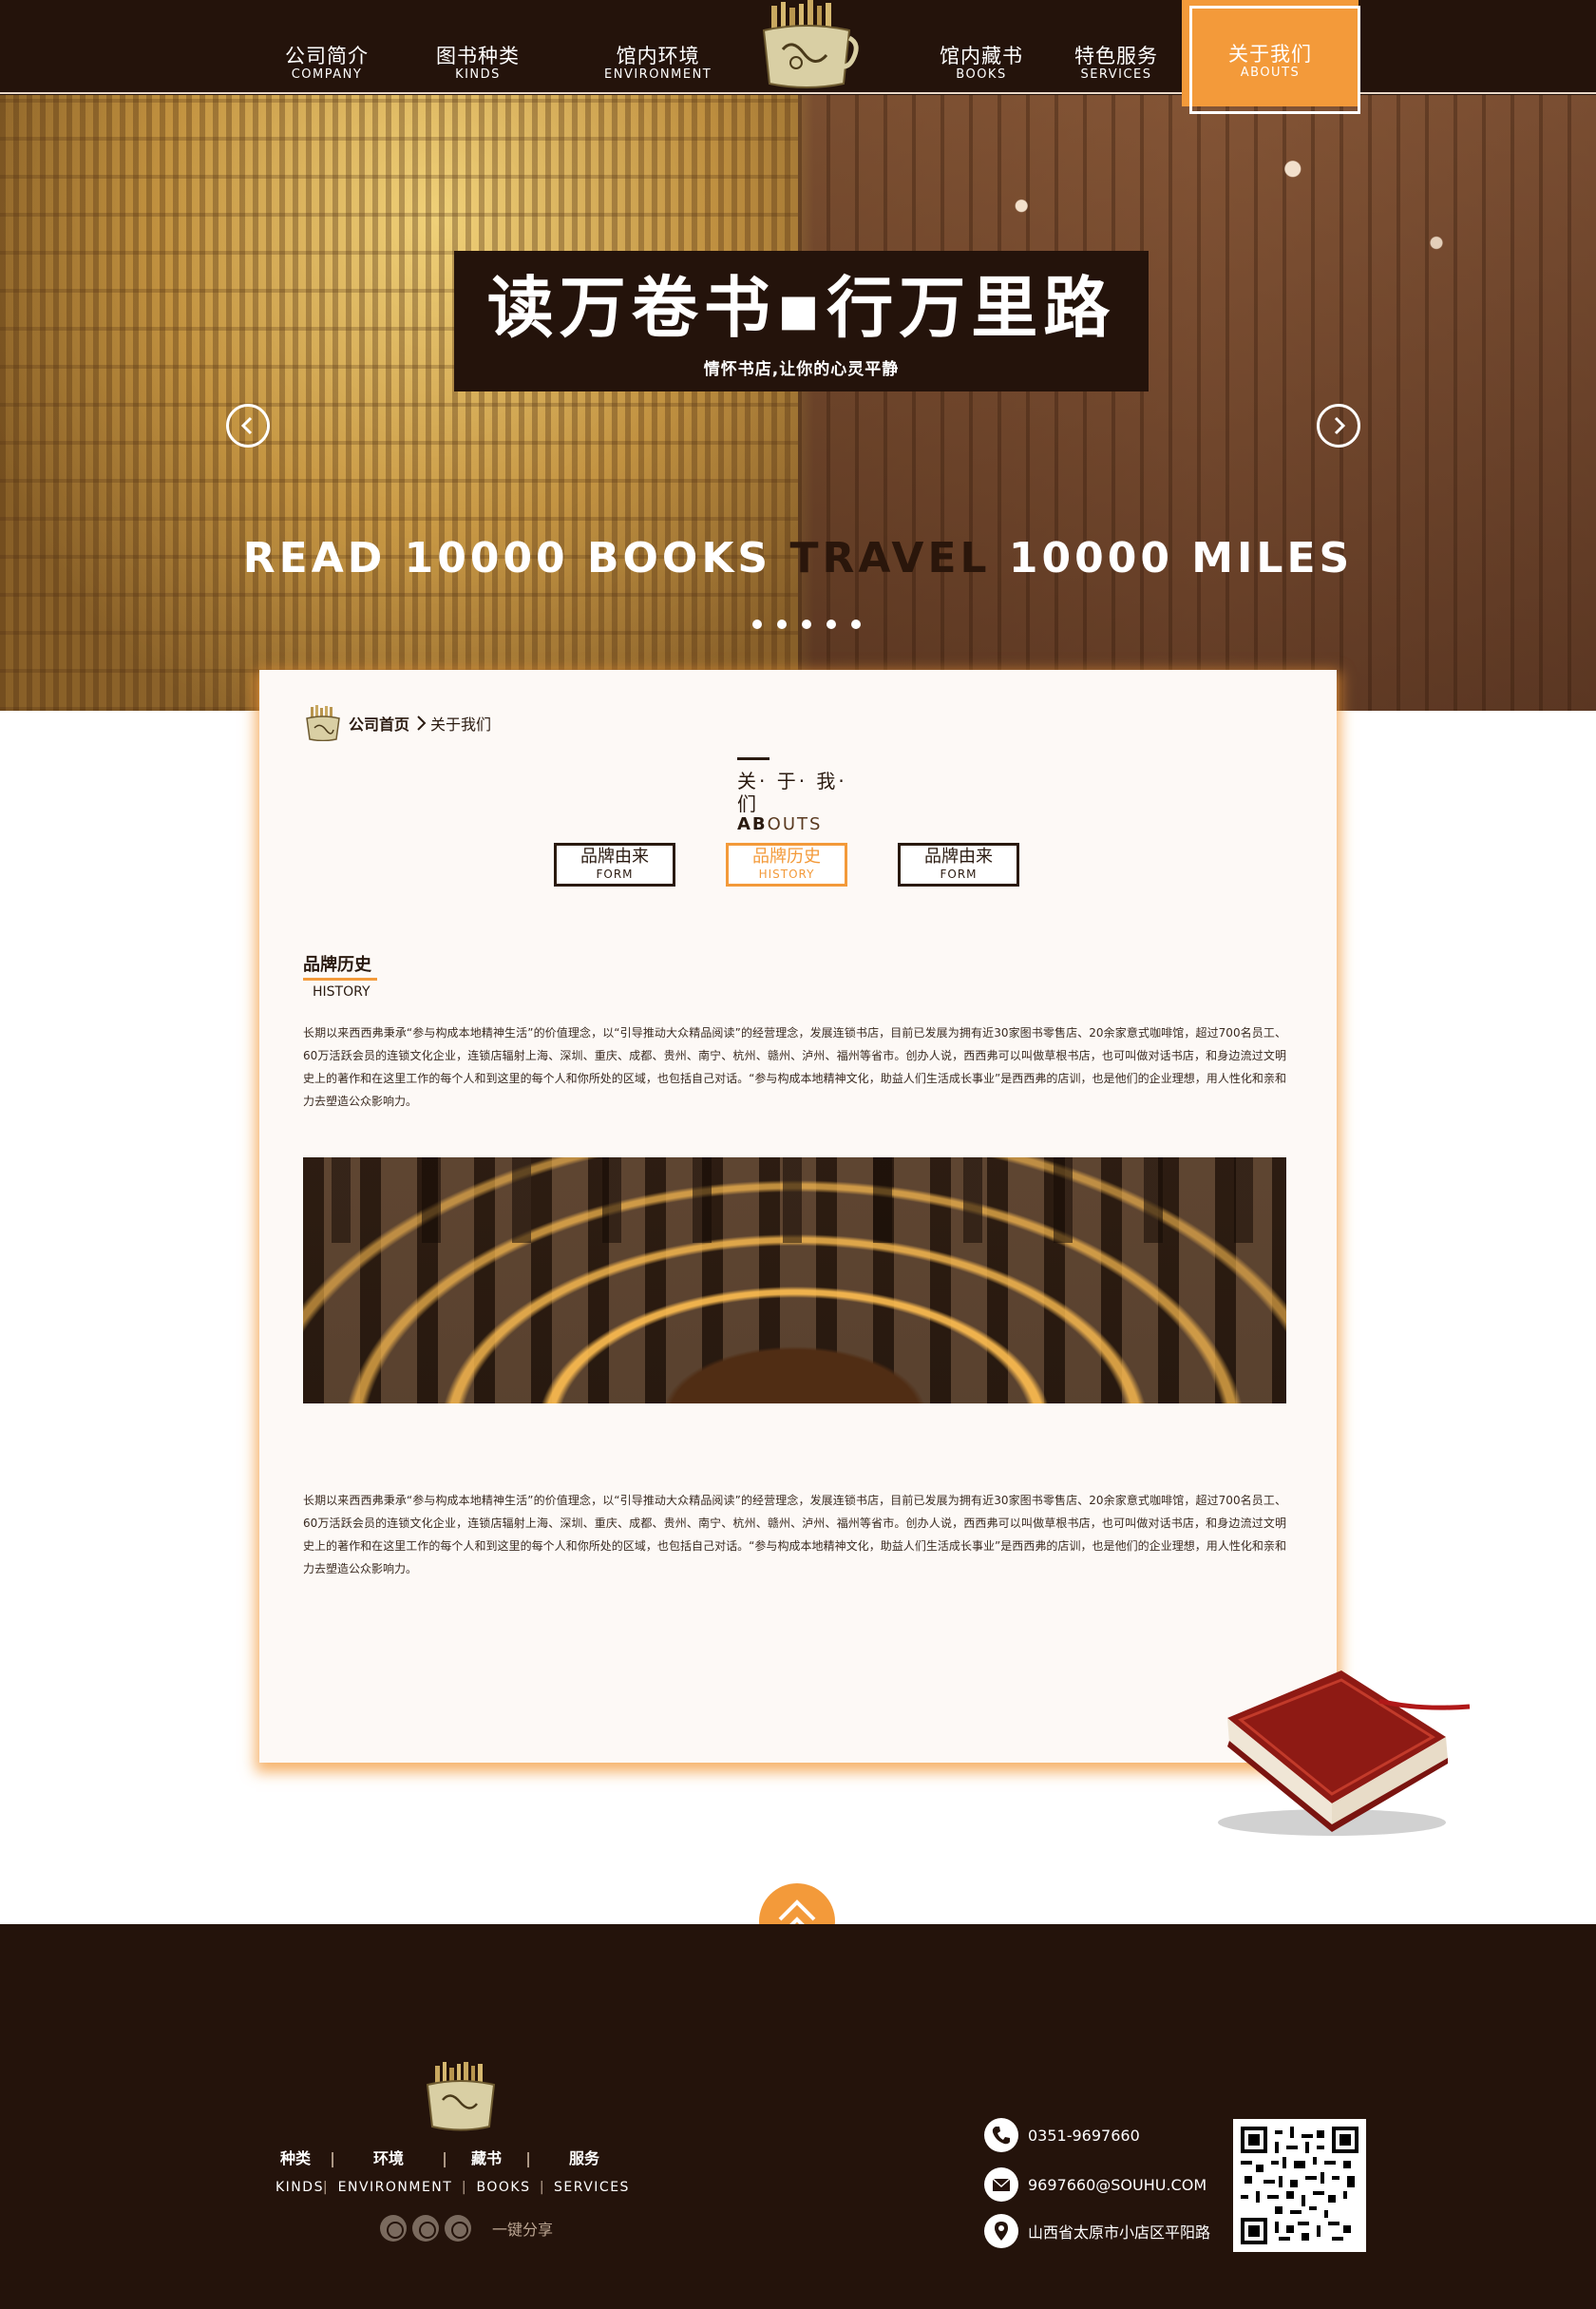 The image size is (1596, 2309). I want to click on heading-bar, so click(753, 758).